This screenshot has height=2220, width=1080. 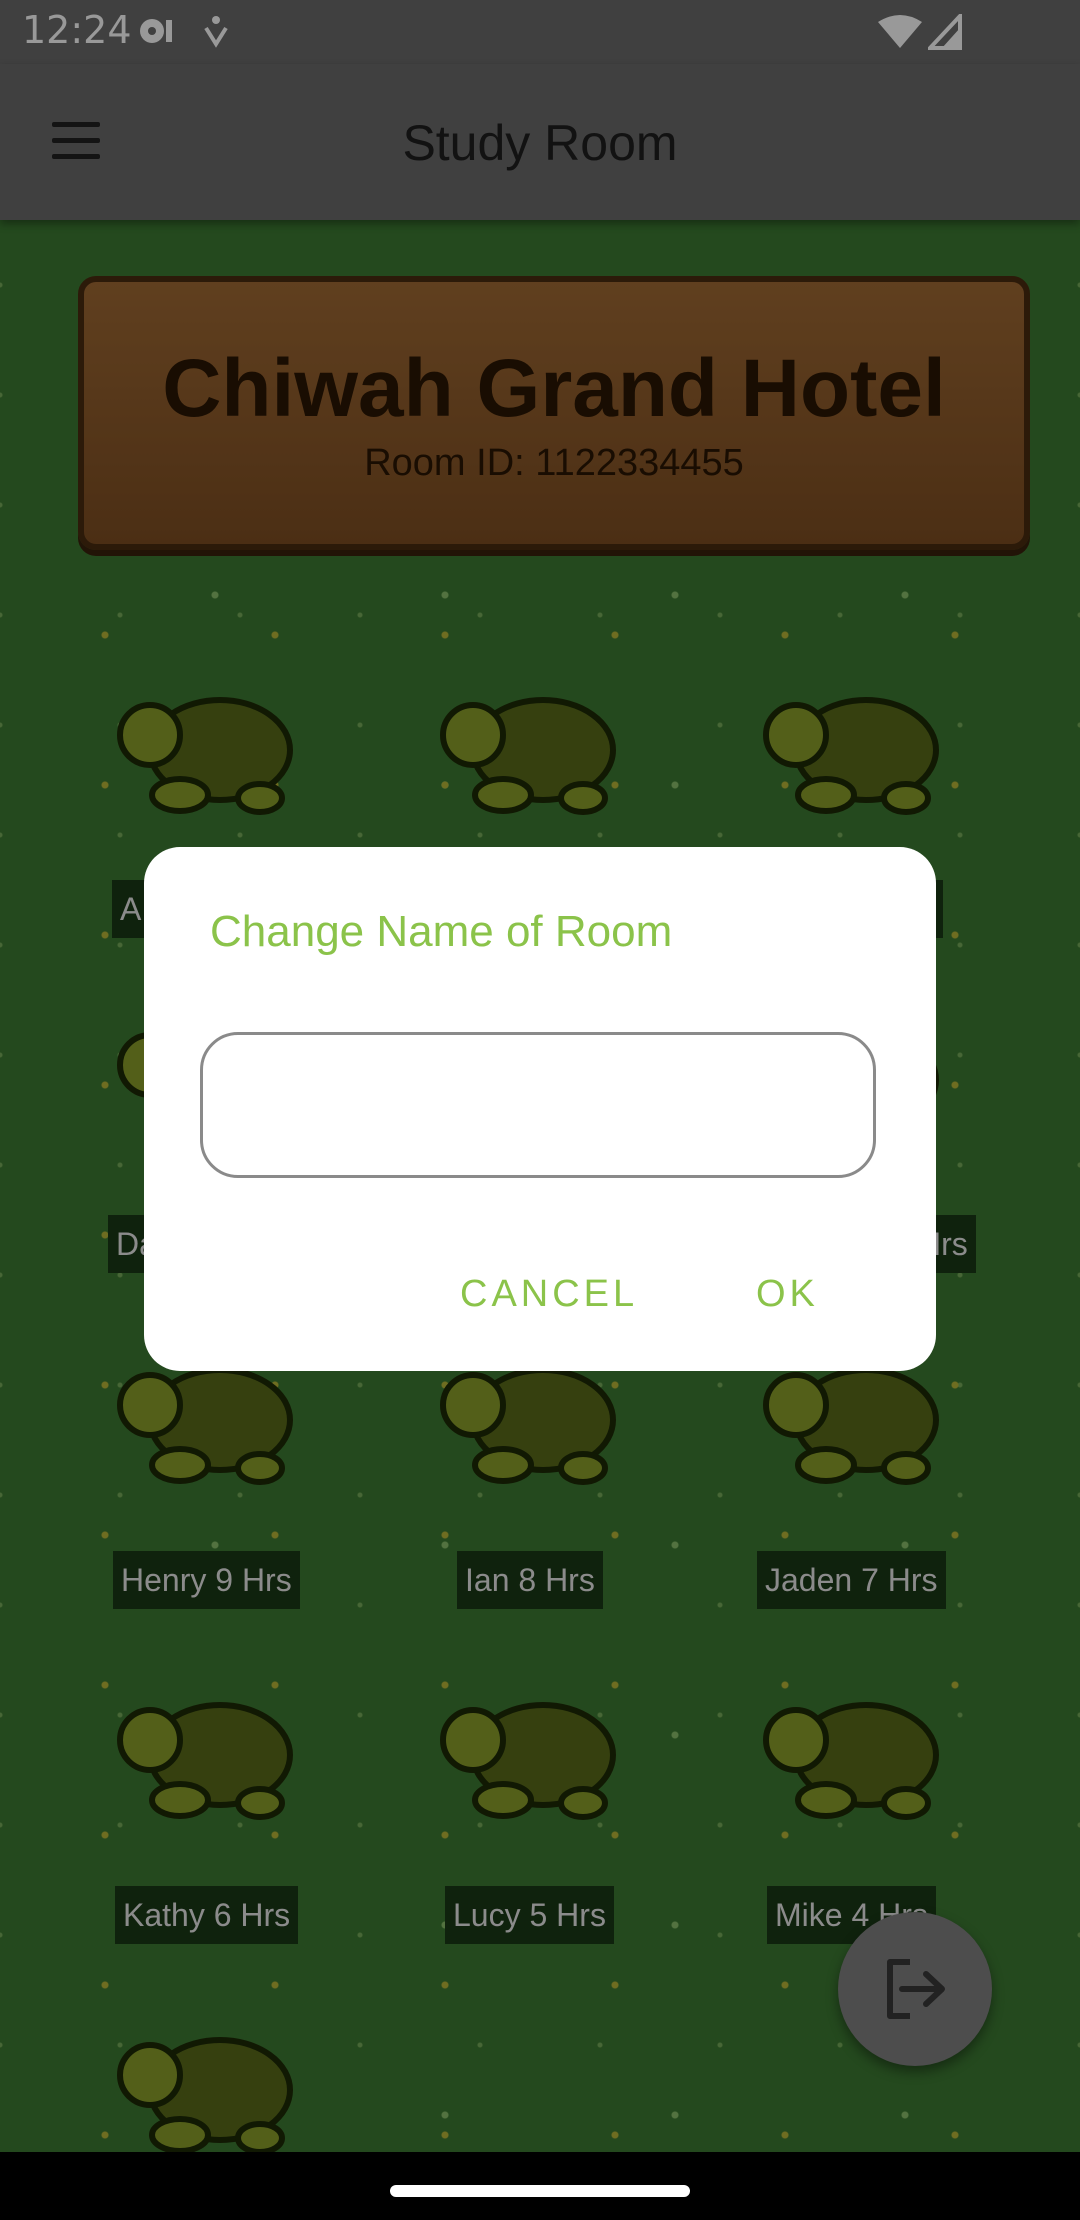 What do you see at coordinates (540, 2191) in the screenshot?
I see `home-indicator` at bounding box center [540, 2191].